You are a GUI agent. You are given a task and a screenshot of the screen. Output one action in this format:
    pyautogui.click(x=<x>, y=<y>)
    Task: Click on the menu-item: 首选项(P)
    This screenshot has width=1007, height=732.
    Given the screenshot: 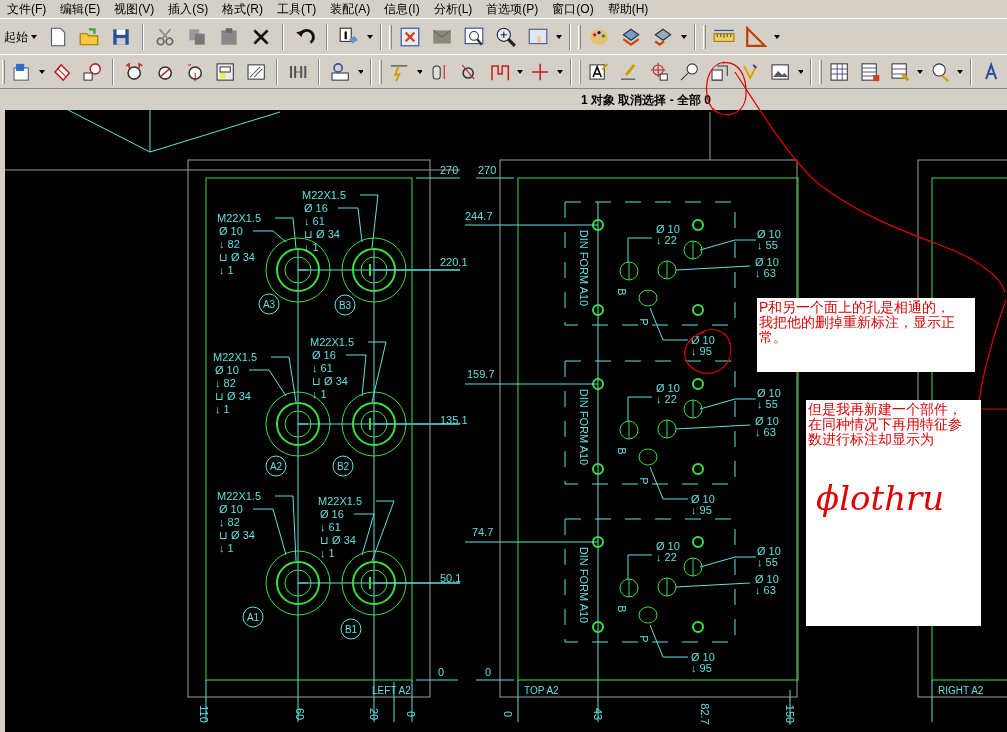 What is the action you would take?
    pyautogui.click(x=512, y=9)
    